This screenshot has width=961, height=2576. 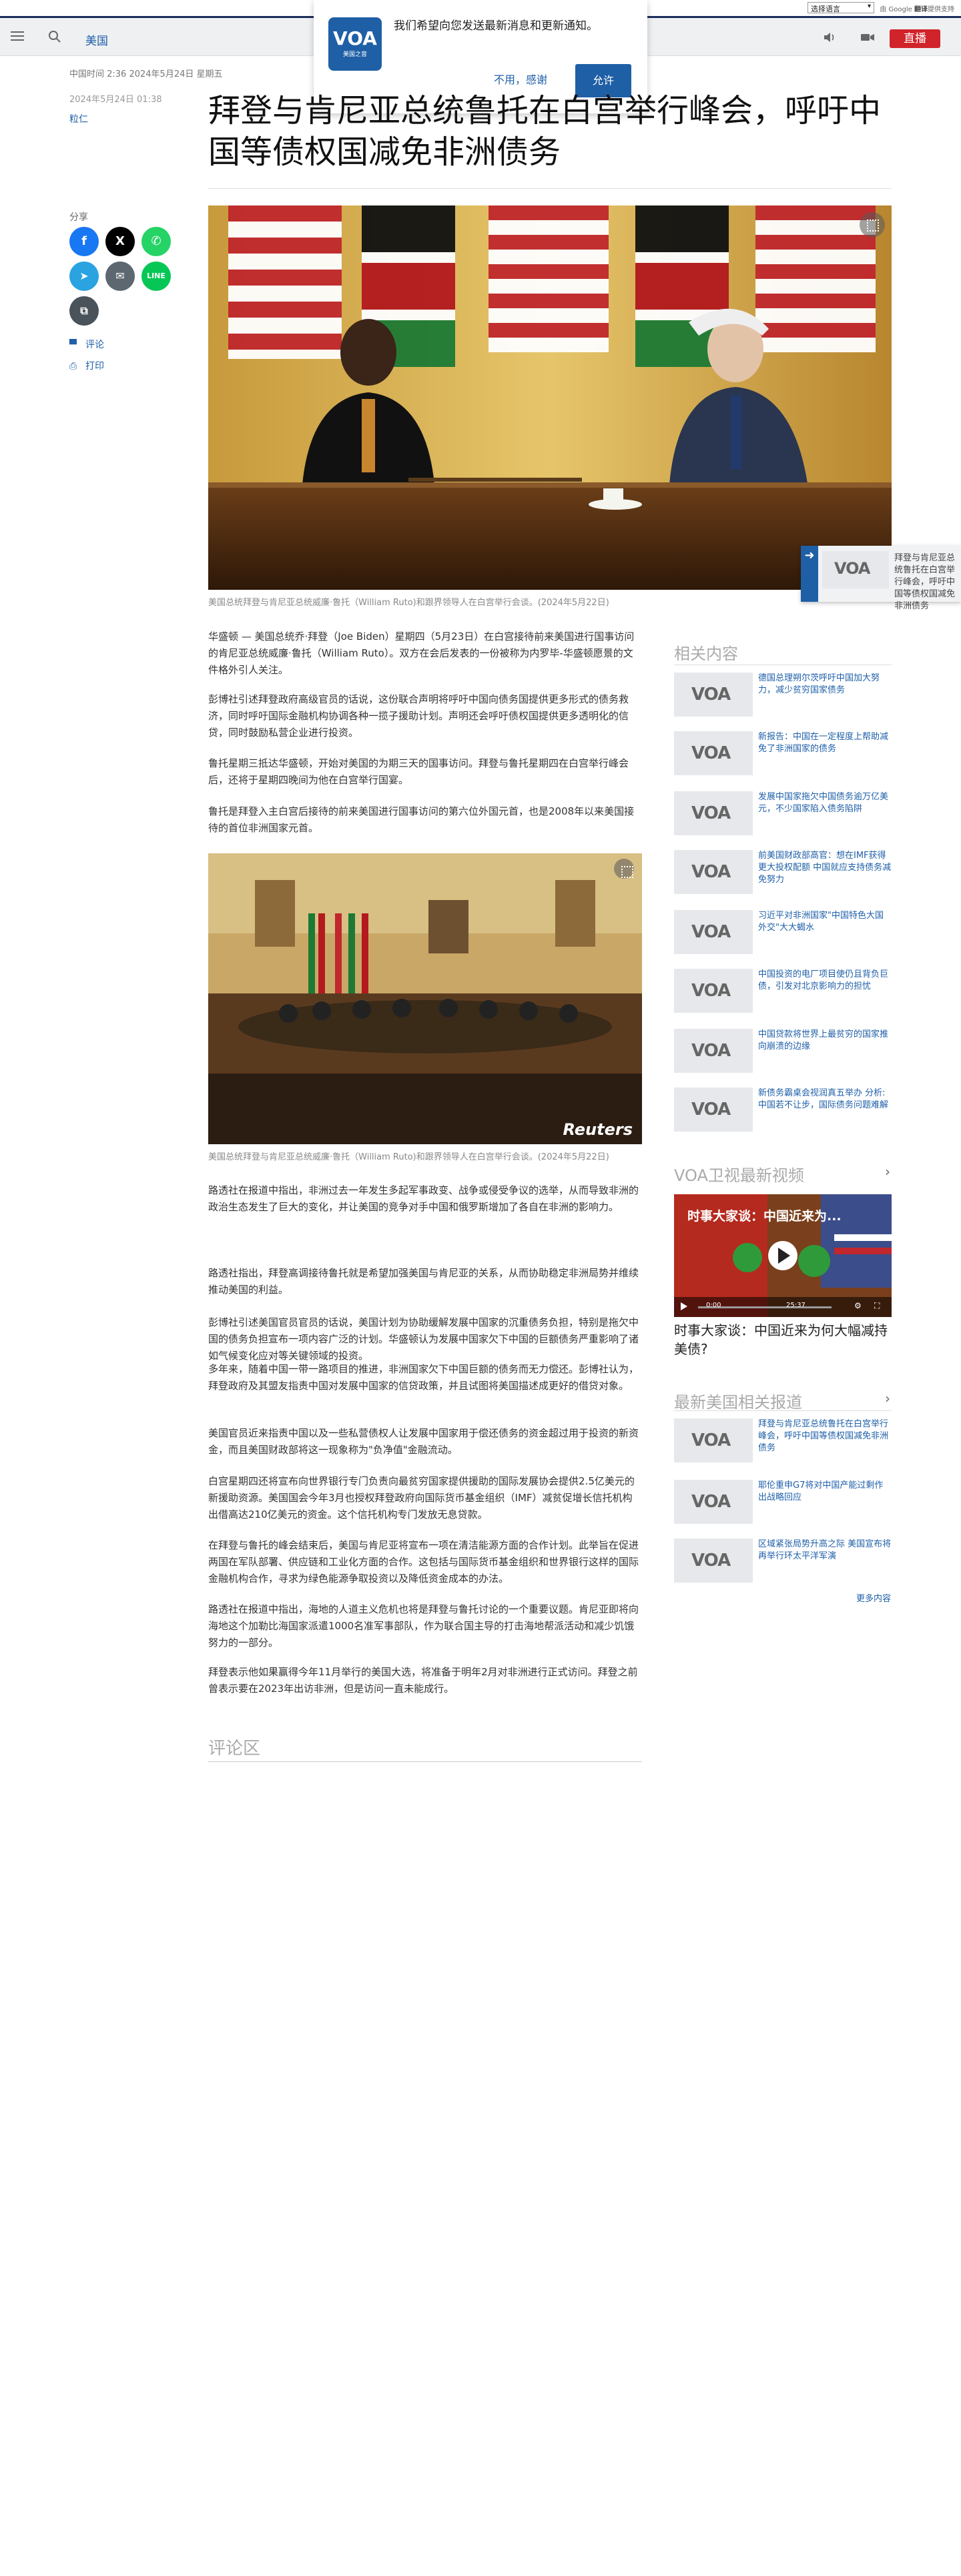 What do you see at coordinates (783, 1111) in the screenshot?
I see `related-item: VOA 新债务霸桌会视润真五举办 分析: 中国若不让步，国际债务问题难解` at bounding box center [783, 1111].